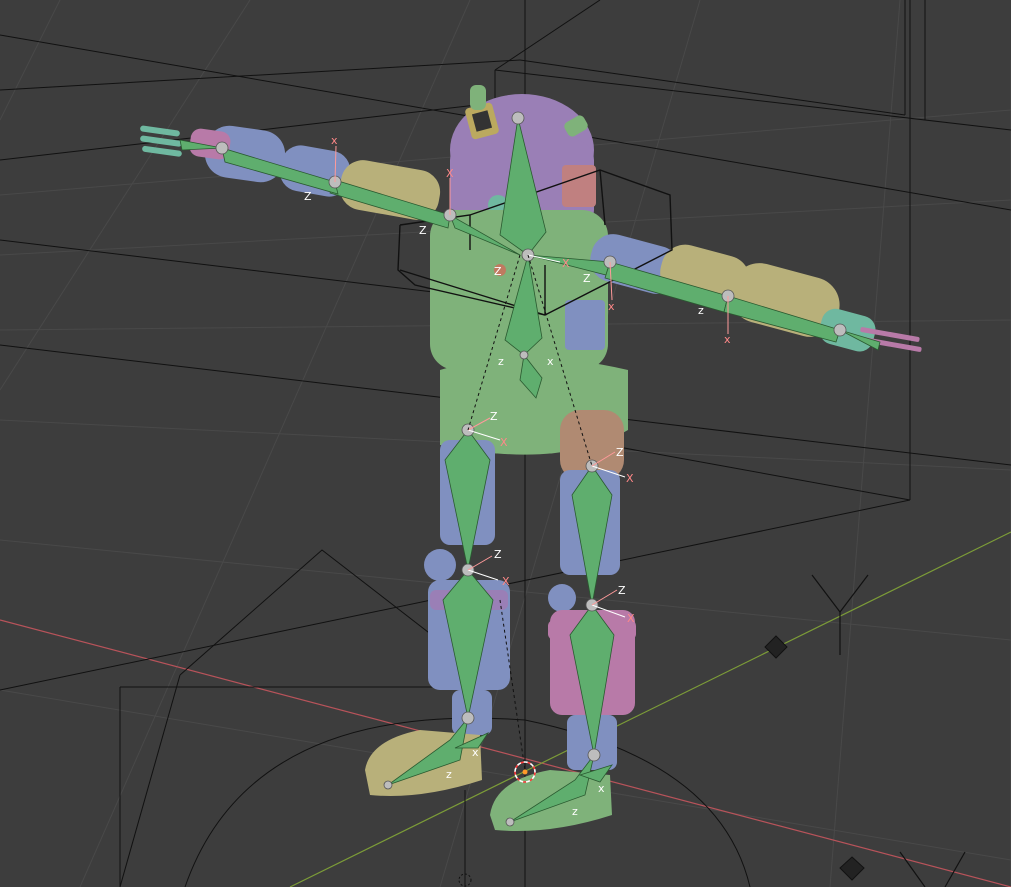 This screenshot has width=1011, height=887. What do you see at coordinates (161, 141) in the screenshot?
I see `left-hand-fingers` at bounding box center [161, 141].